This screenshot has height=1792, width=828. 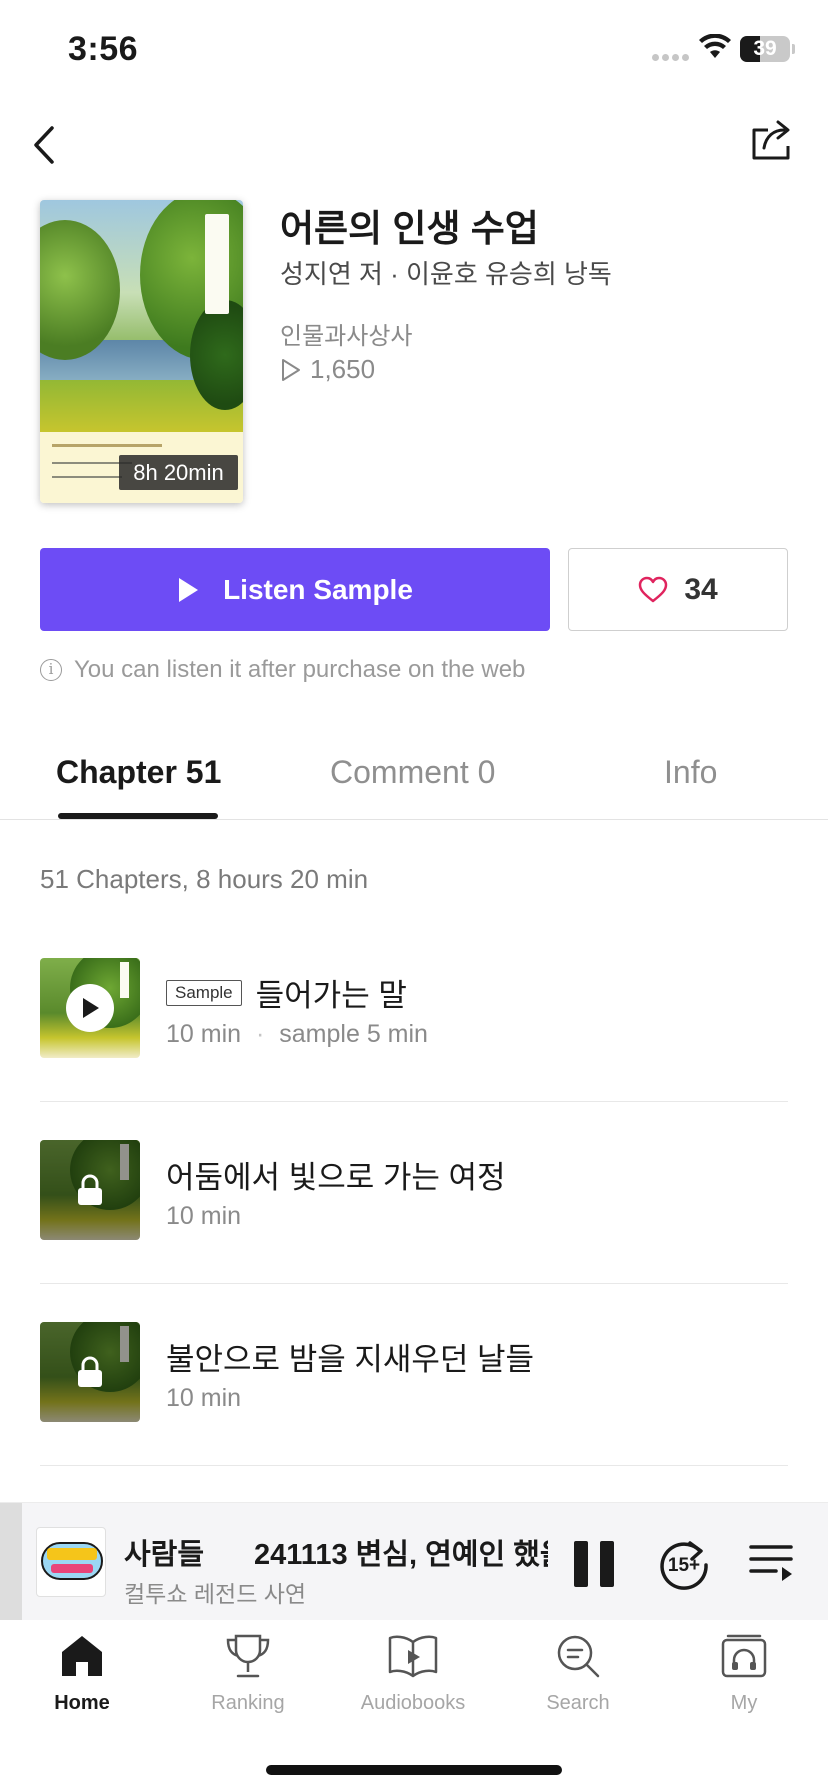 I want to click on book-authors: 성지연 저 · 이윤호 유승희 낭독, so click(x=446, y=274).